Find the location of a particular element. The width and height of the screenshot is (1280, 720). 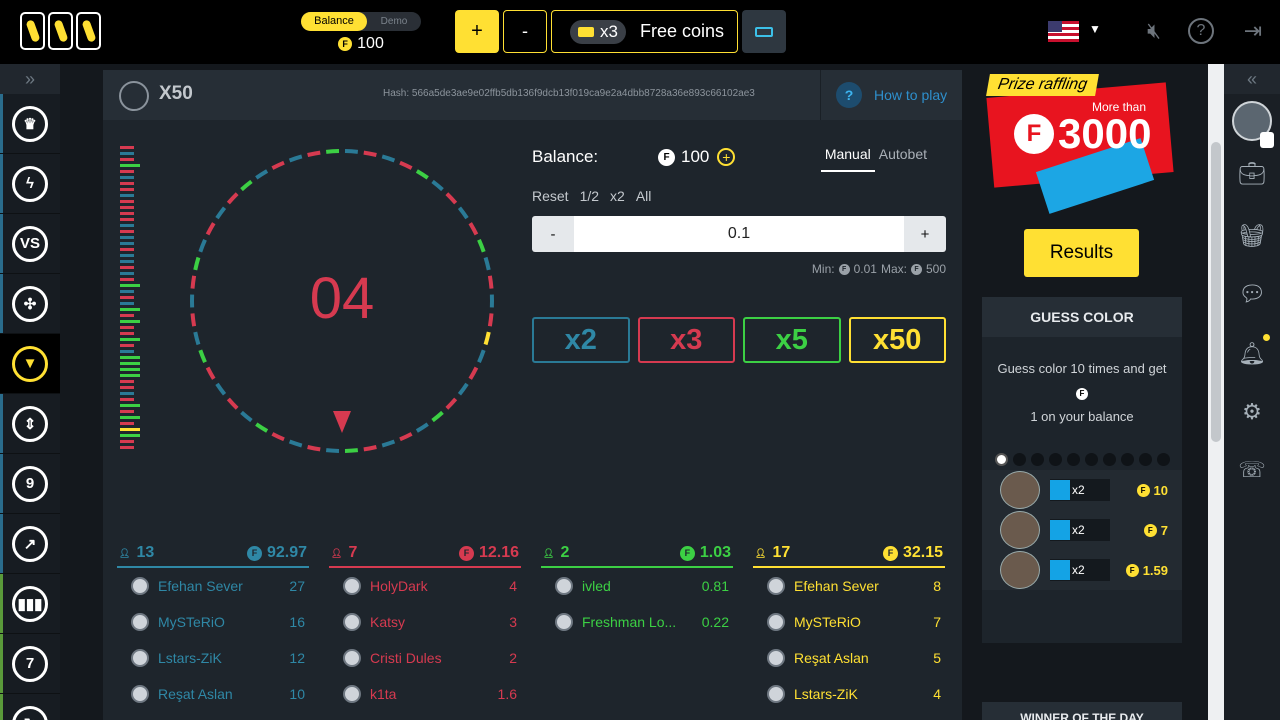

help-icon: ? is located at coordinates (1201, 31).